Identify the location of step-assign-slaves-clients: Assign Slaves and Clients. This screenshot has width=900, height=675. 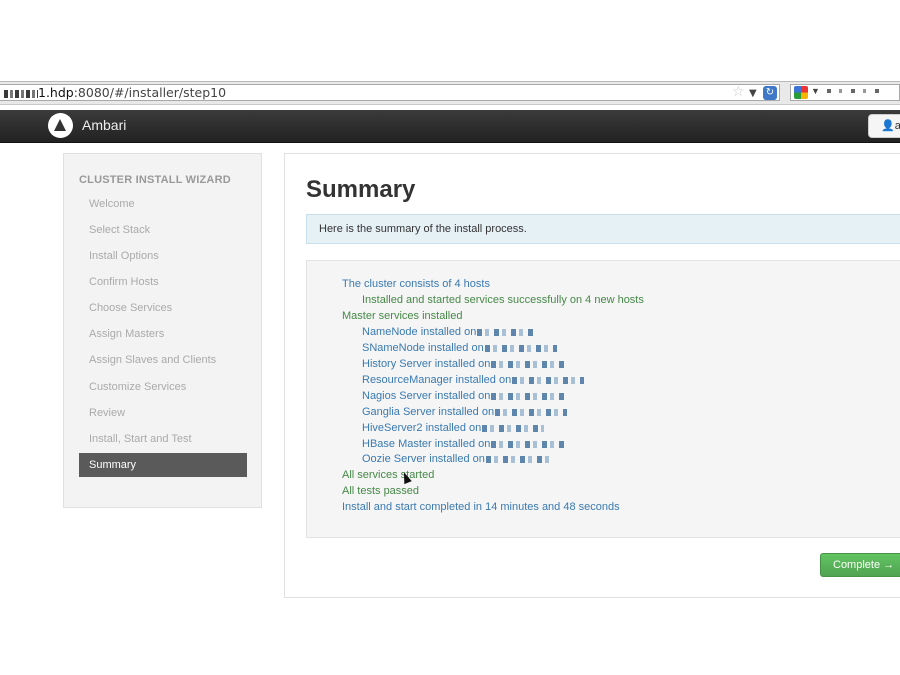
(153, 360).